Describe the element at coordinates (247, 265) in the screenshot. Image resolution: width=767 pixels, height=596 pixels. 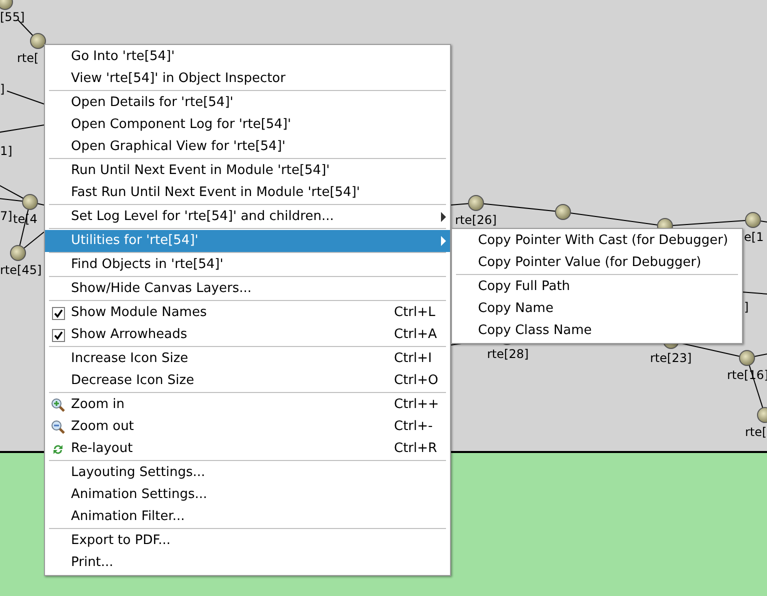
I see `menu-item: Find Objects in 'rte[54]'` at that location.